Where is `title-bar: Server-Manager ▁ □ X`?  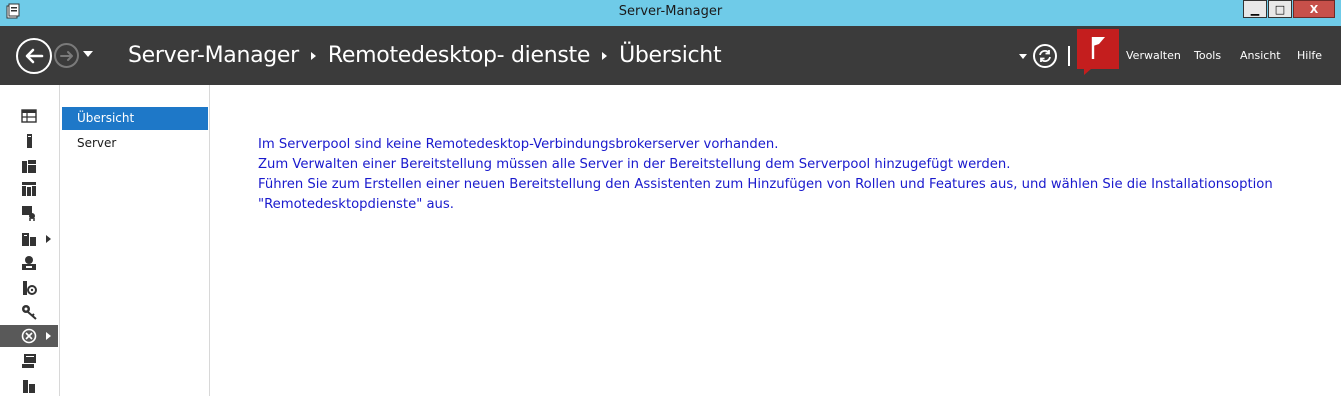
title-bar: Server-Manager ▁ □ X is located at coordinates (670, 13).